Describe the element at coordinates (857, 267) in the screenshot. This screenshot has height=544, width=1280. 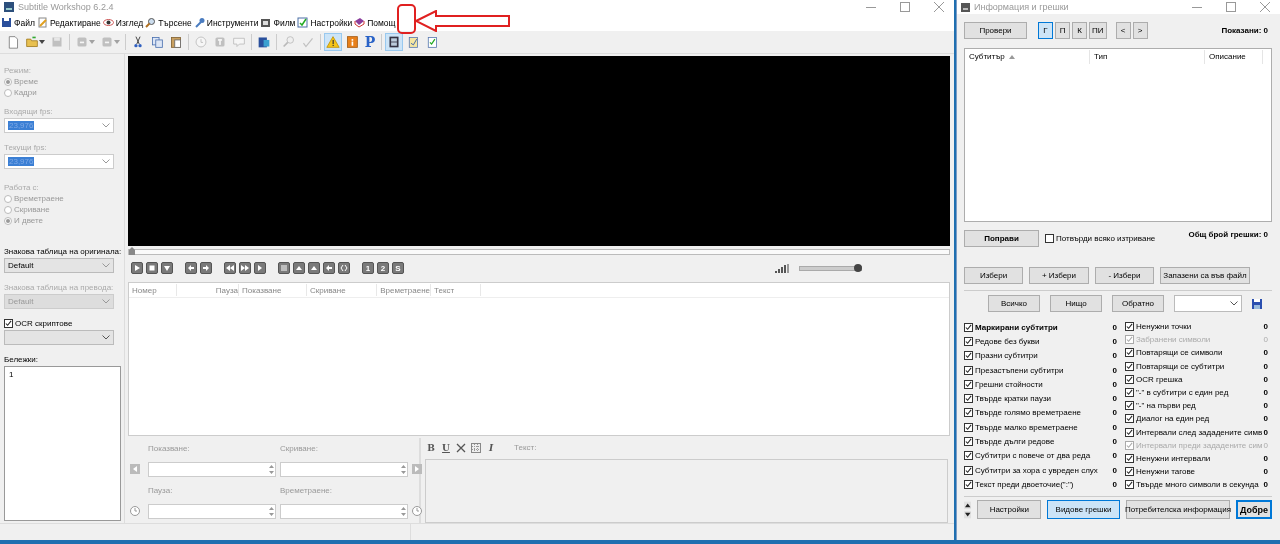
I see `slider-thumb` at that location.